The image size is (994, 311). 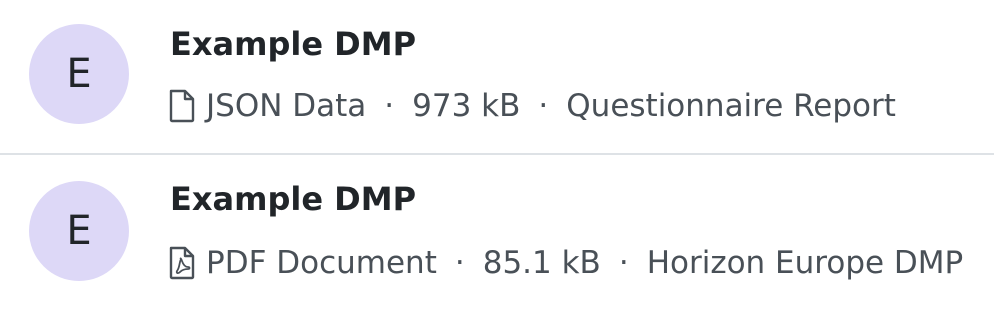 What do you see at coordinates (731, 106) in the screenshot?
I see `template-name: Questionnaire Report` at bounding box center [731, 106].